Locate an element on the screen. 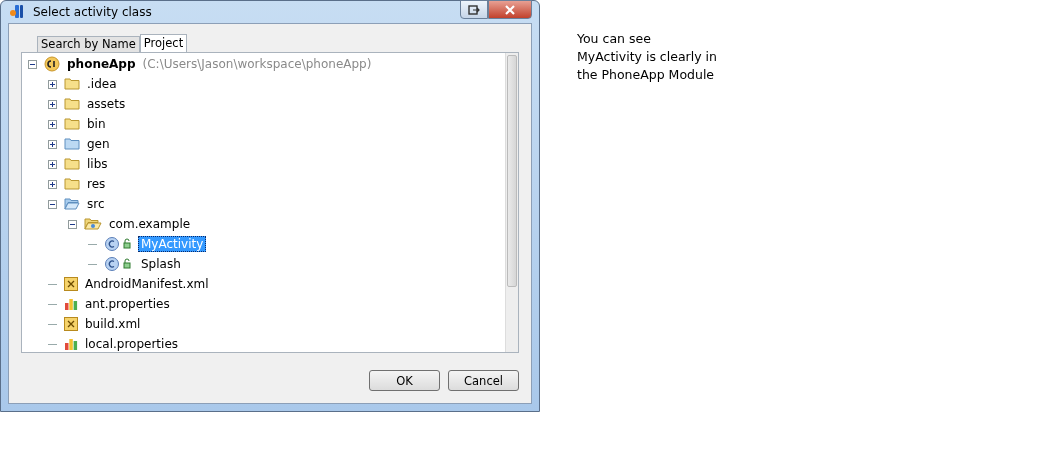 Image resolution: width=1056 pixels, height=460 pixels. tab: Search by Name is located at coordinates (88, 44).